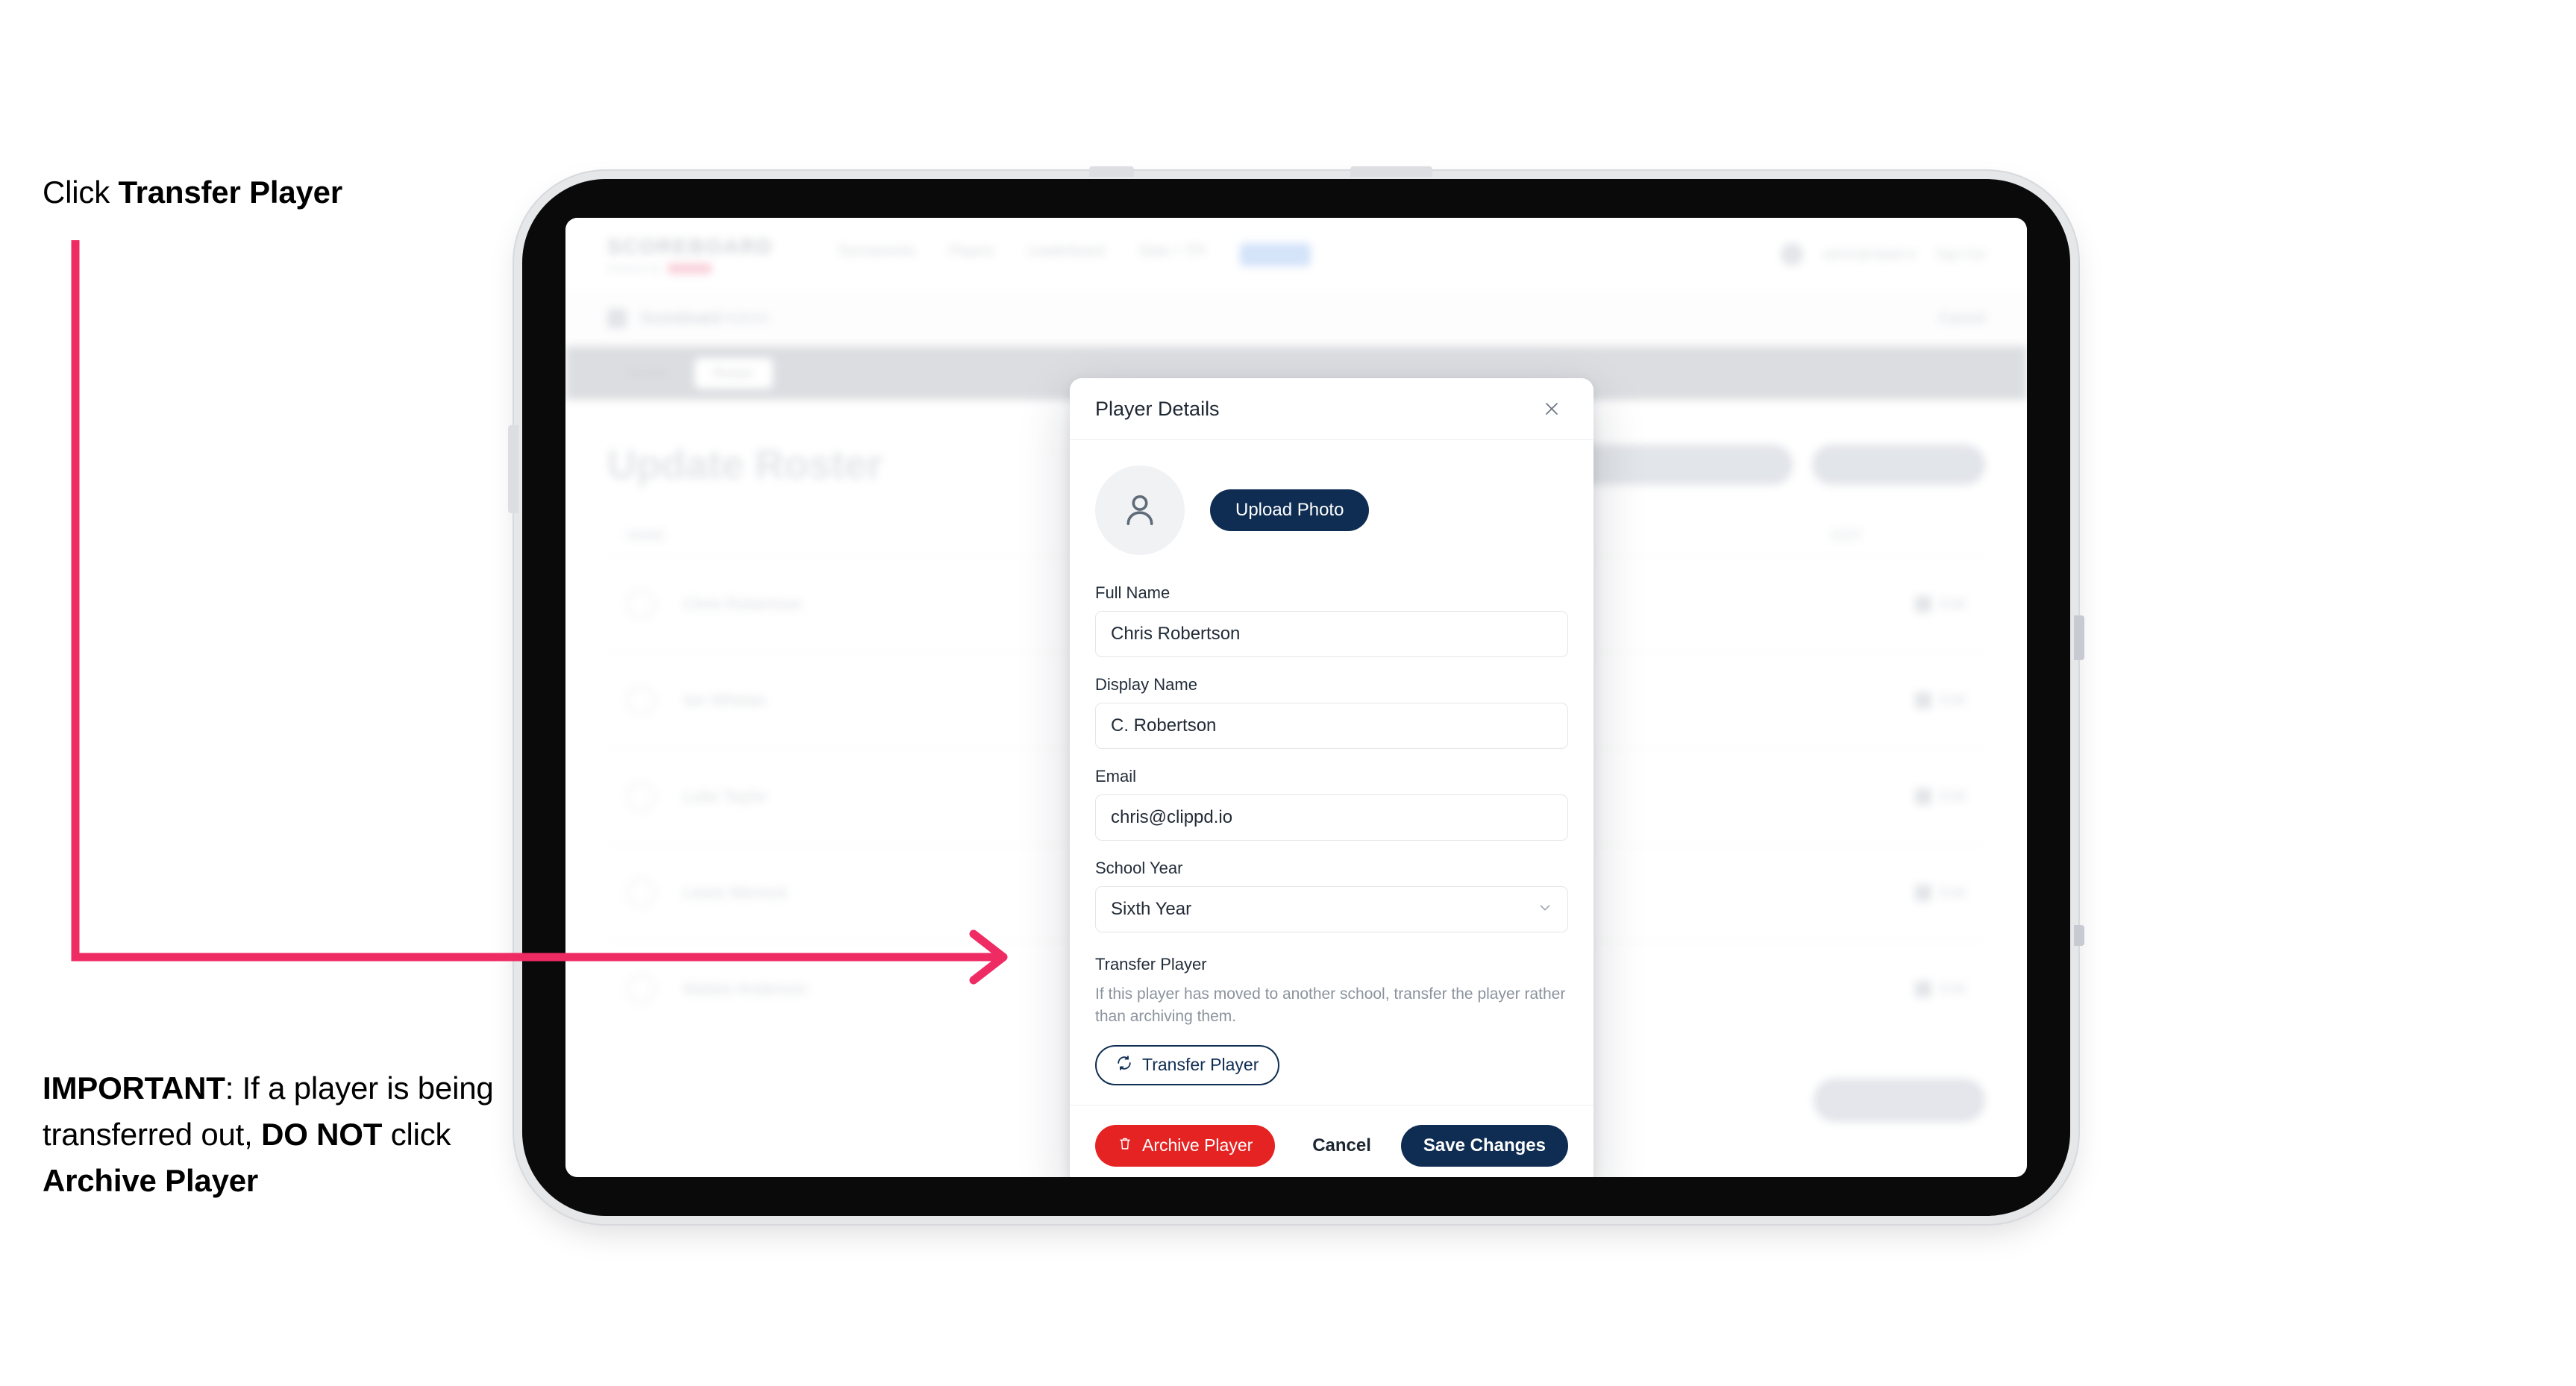  What do you see at coordinates (1331, 634) in the screenshot?
I see `full-name-input` at bounding box center [1331, 634].